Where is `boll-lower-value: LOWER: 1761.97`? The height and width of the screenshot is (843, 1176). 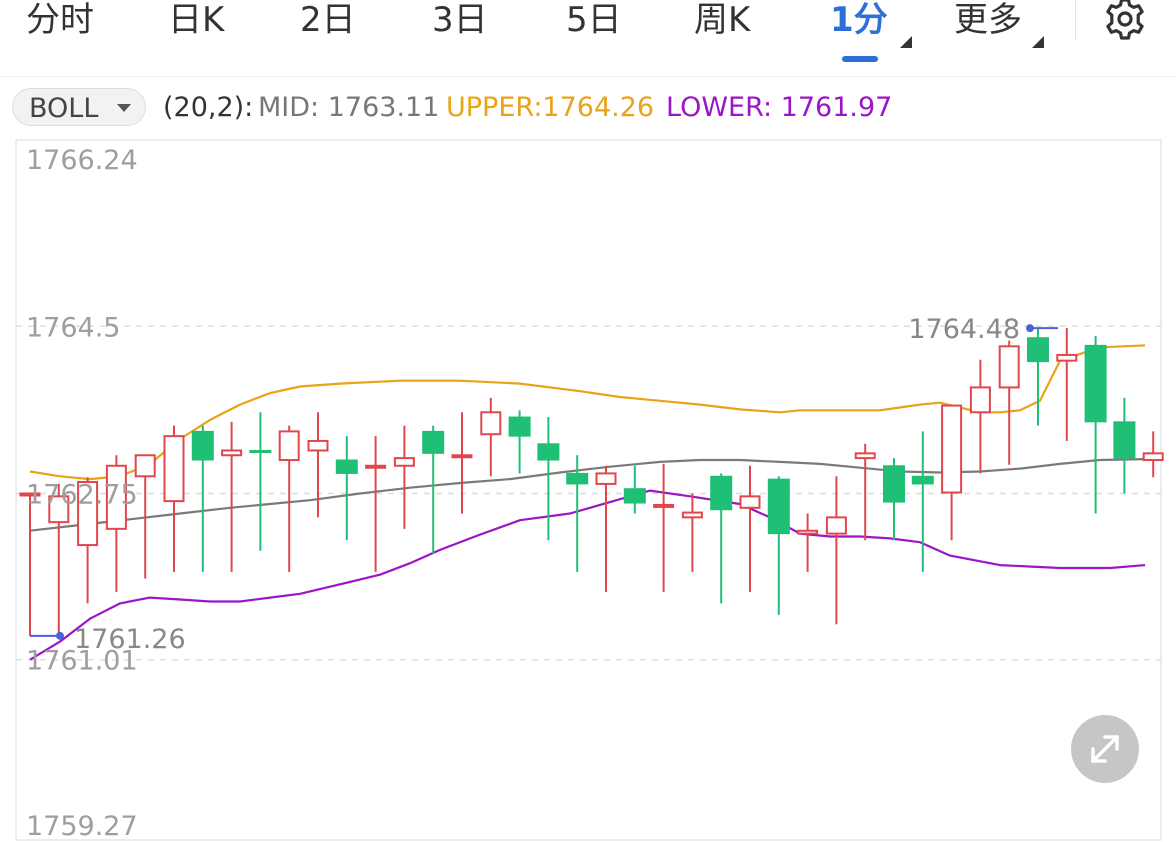 boll-lower-value: LOWER: 1761.97 is located at coordinates (779, 107).